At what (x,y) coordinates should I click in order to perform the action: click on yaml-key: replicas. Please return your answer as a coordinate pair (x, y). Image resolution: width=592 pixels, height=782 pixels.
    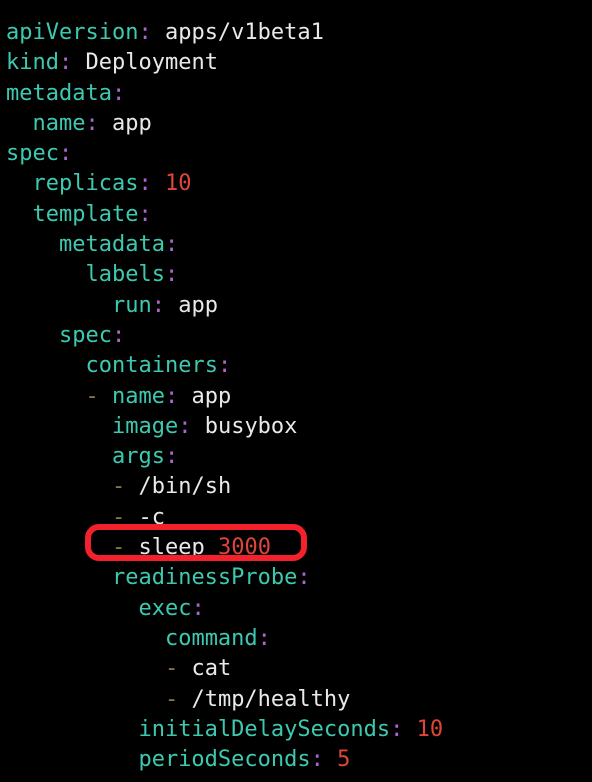
    Looking at the image, I should click on (85, 184).